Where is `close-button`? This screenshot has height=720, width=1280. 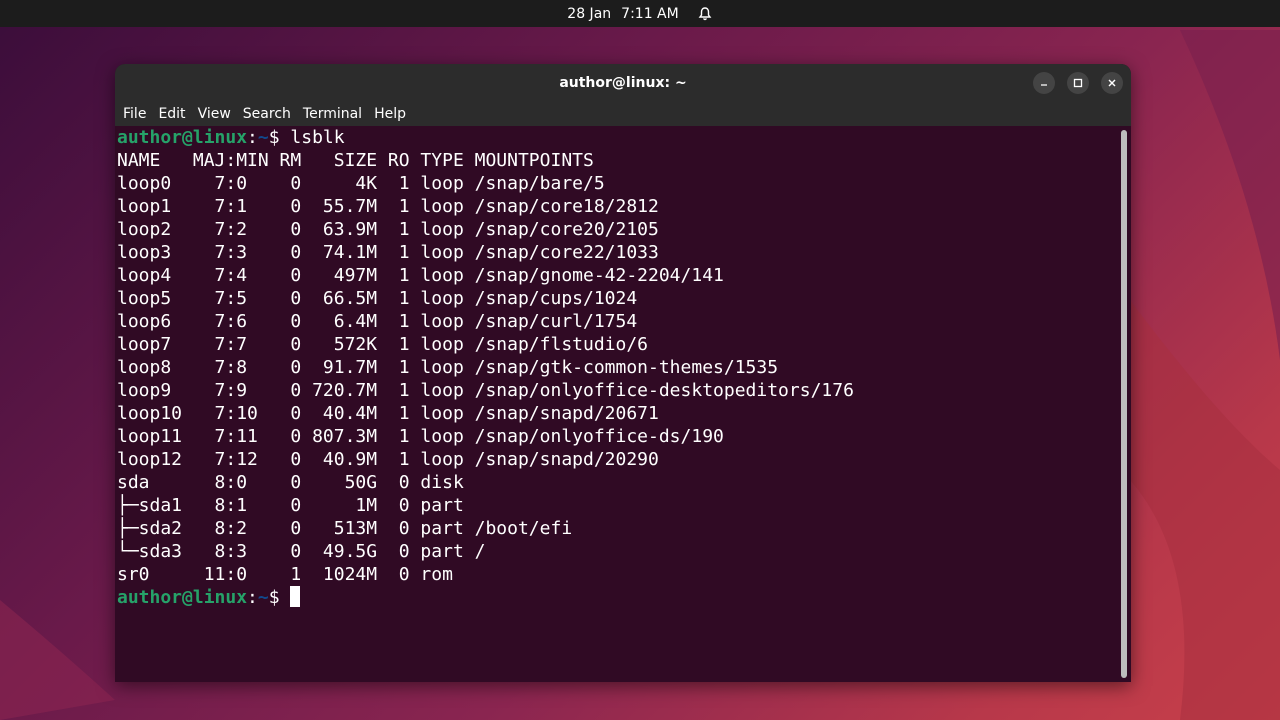 close-button is located at coordinates (1112, 83).